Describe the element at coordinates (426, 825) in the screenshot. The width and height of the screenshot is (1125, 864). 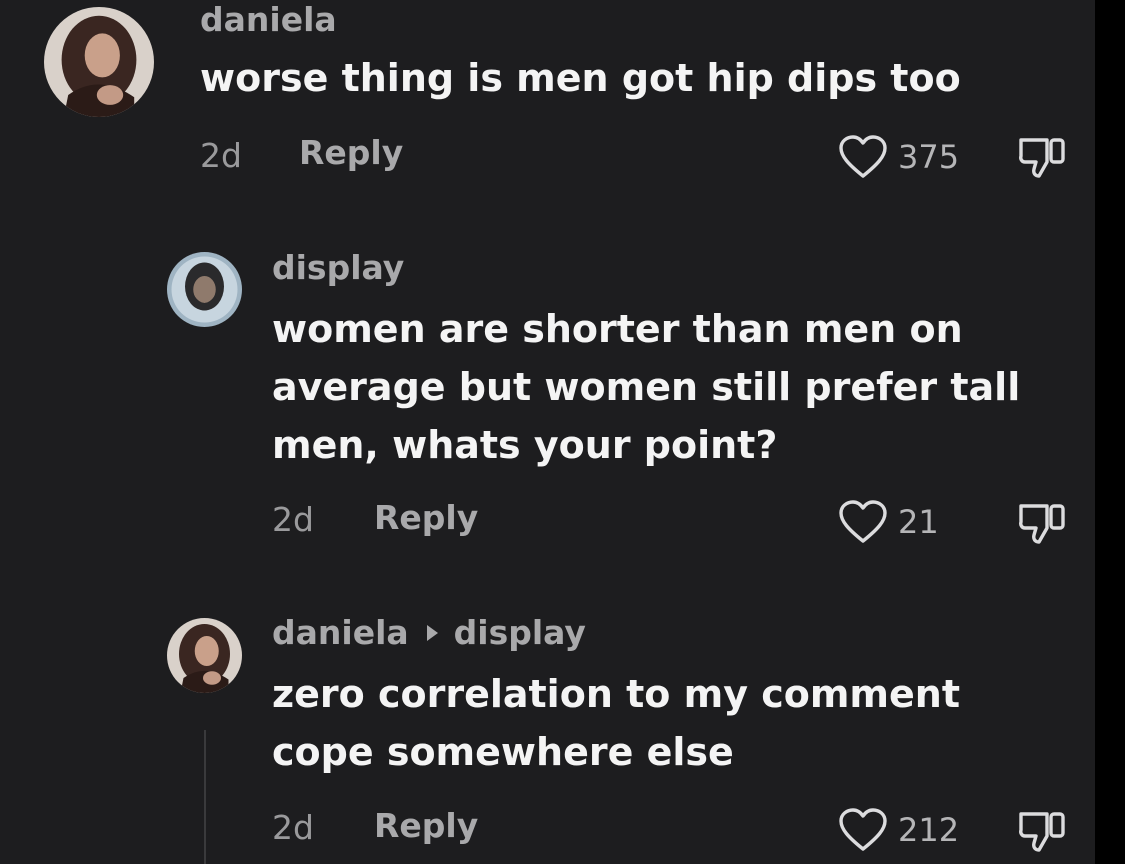
I see `reply-button: Reply` at that location.